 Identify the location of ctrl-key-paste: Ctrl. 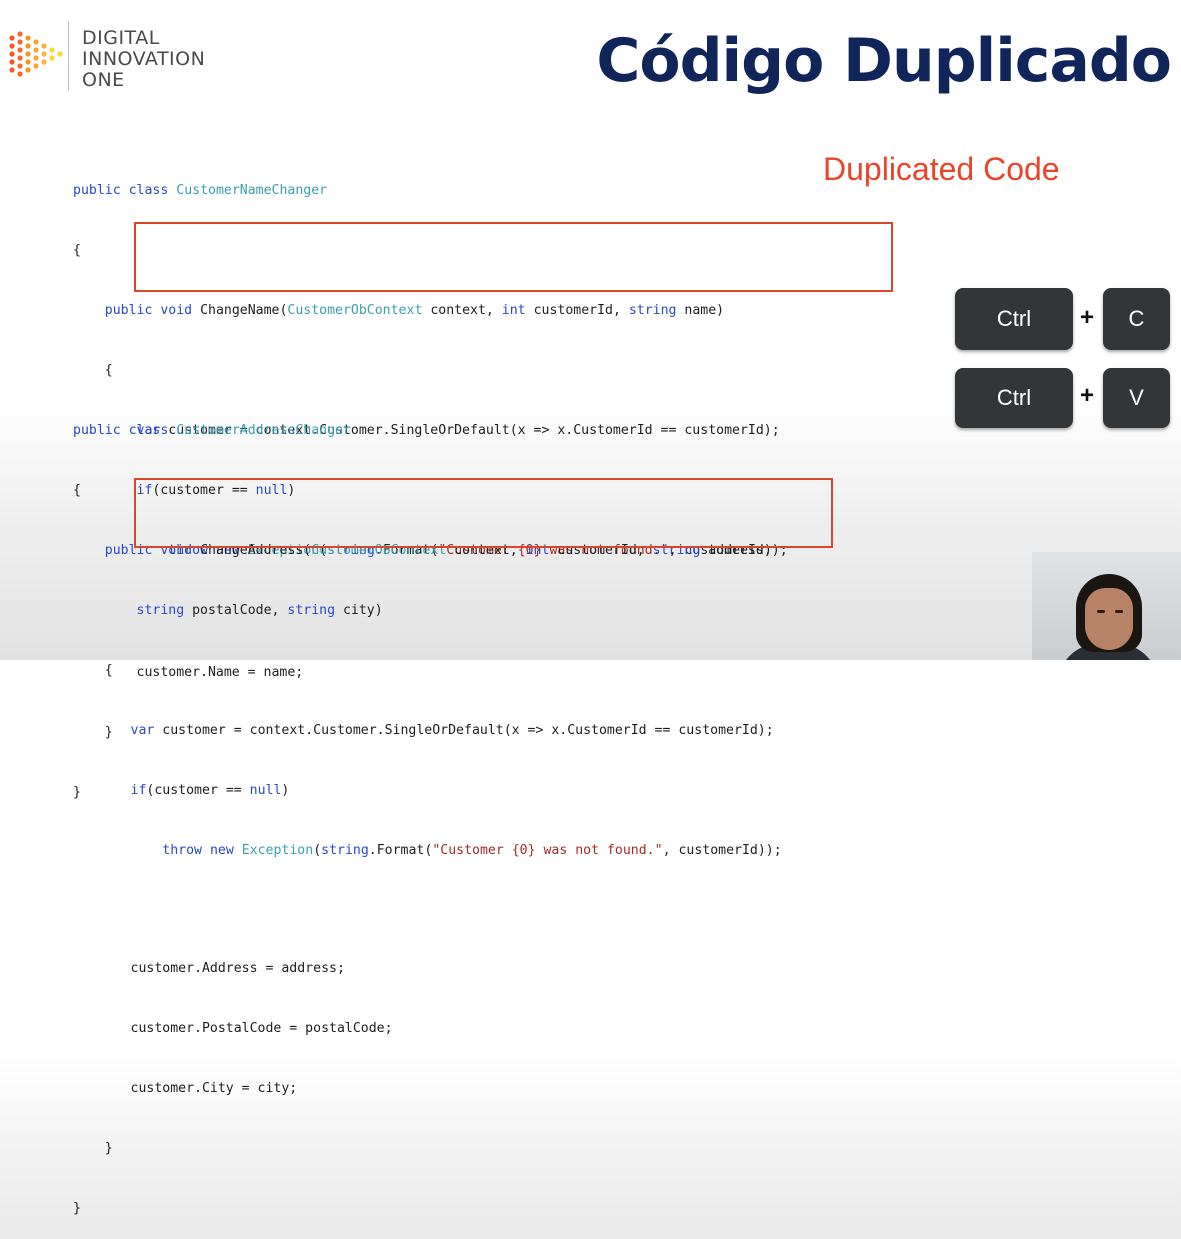
(1014, 398).